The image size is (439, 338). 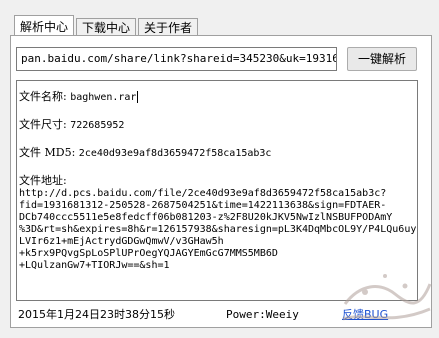 What do you see at coordinates (382, 59) in the screenshot?
I see `parse-button: 一键解析` at bounding box center [382, 59].